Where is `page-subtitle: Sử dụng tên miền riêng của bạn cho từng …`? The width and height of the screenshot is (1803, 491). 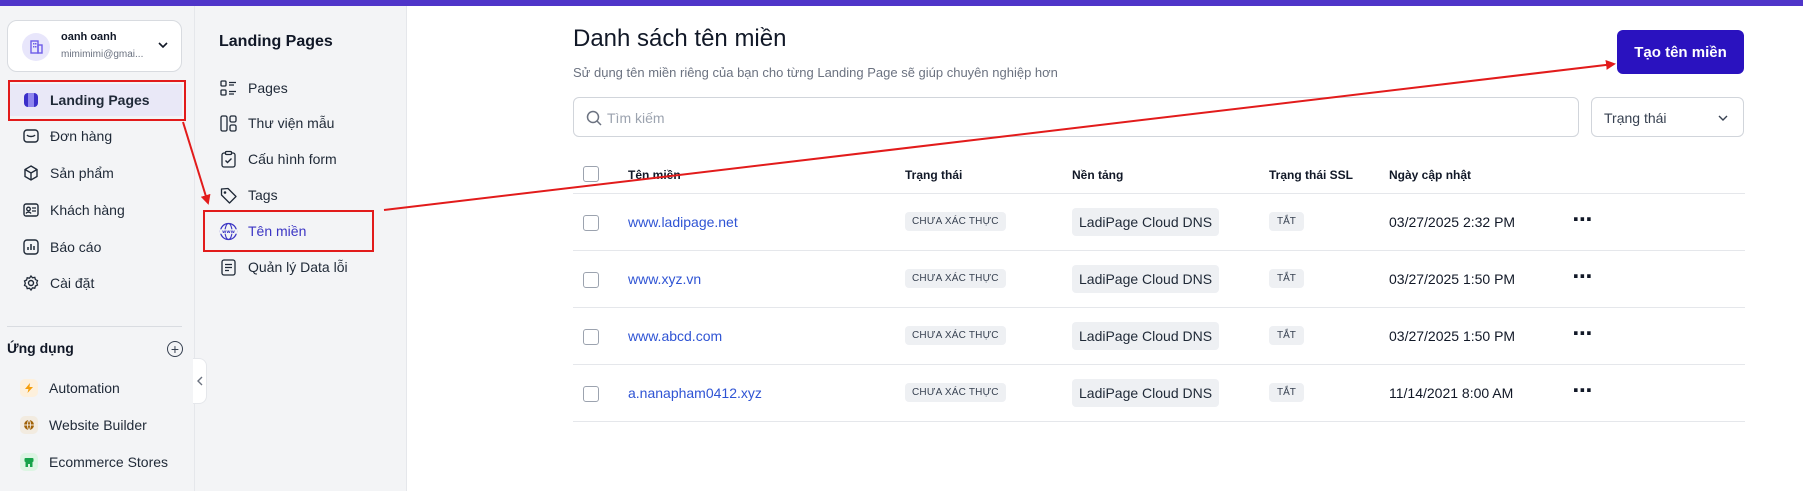
page-subtitle: Sử dụng tên miền riêng của bạn cho từng … is located at coordinates (815, 72).